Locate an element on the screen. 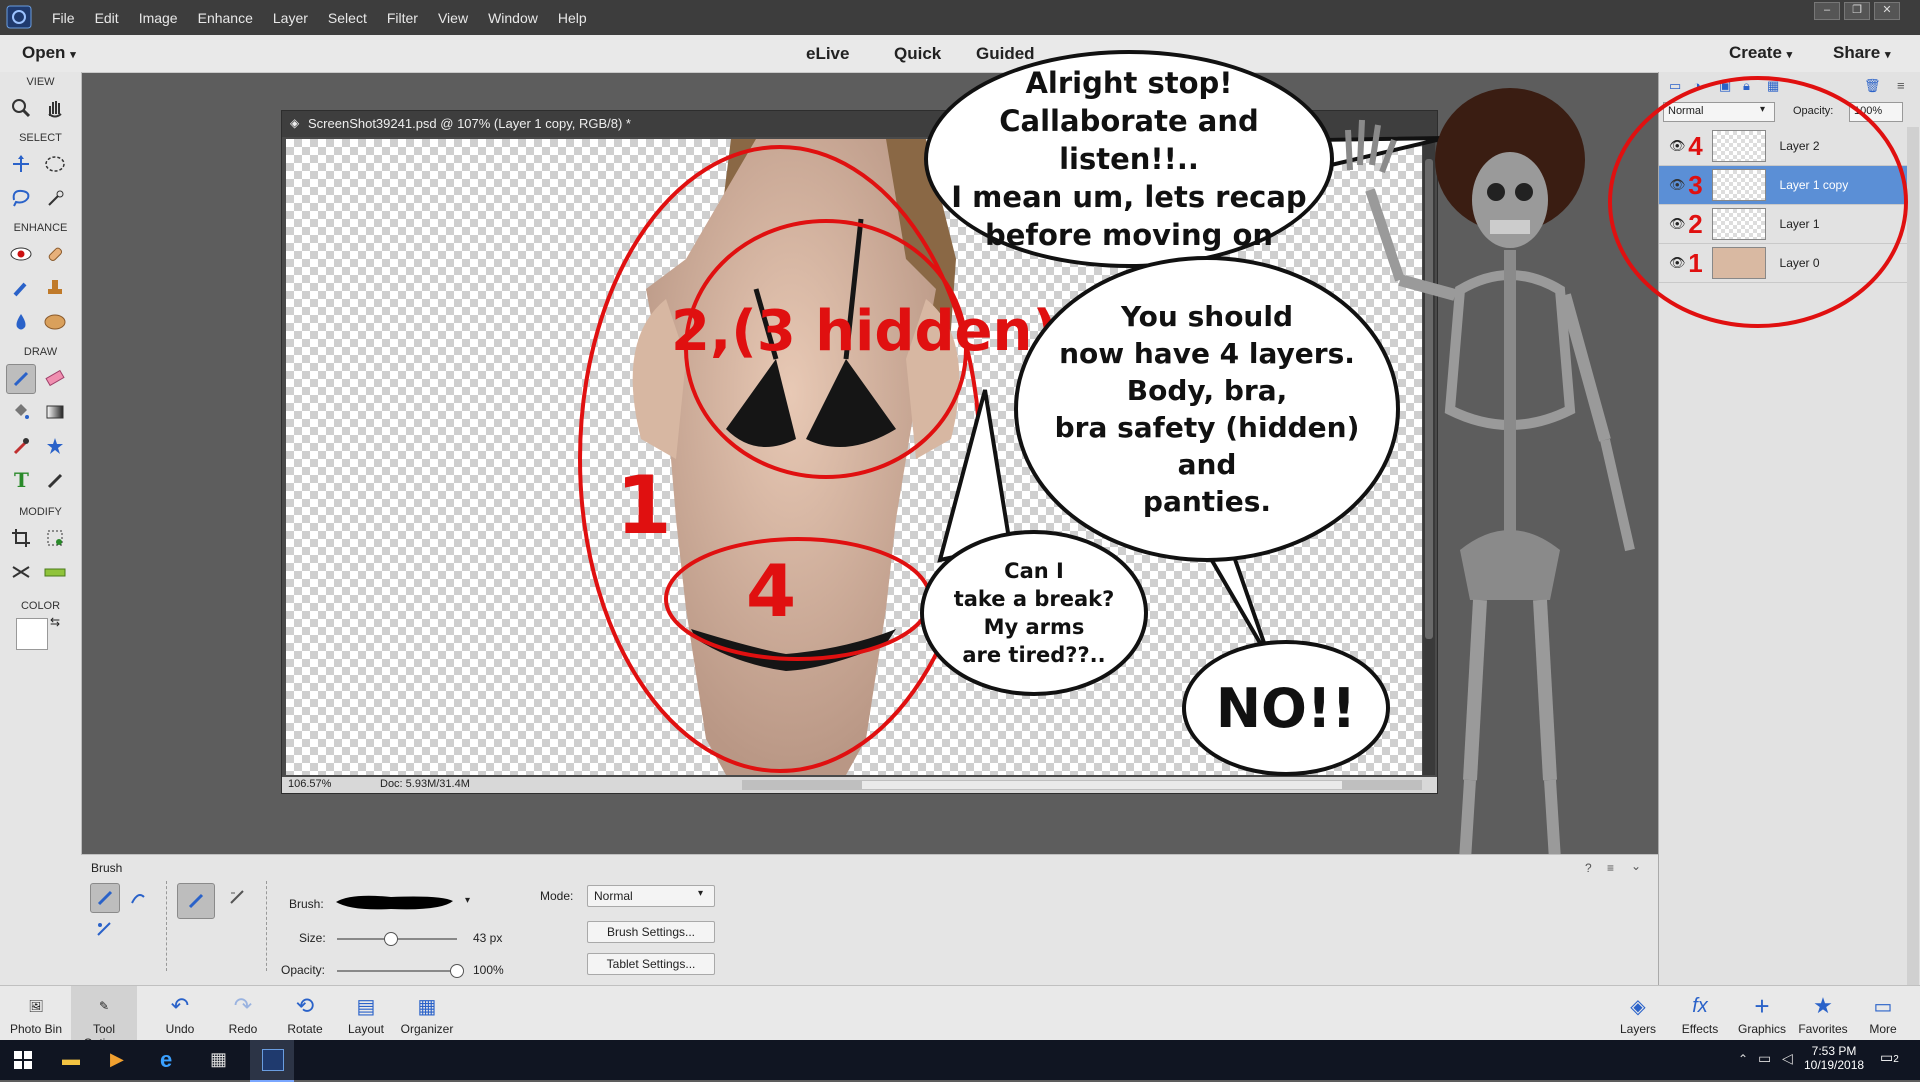 The image size is (1920, 1082). mode-select: Normal ▾ is located at coordinates (651, 896).